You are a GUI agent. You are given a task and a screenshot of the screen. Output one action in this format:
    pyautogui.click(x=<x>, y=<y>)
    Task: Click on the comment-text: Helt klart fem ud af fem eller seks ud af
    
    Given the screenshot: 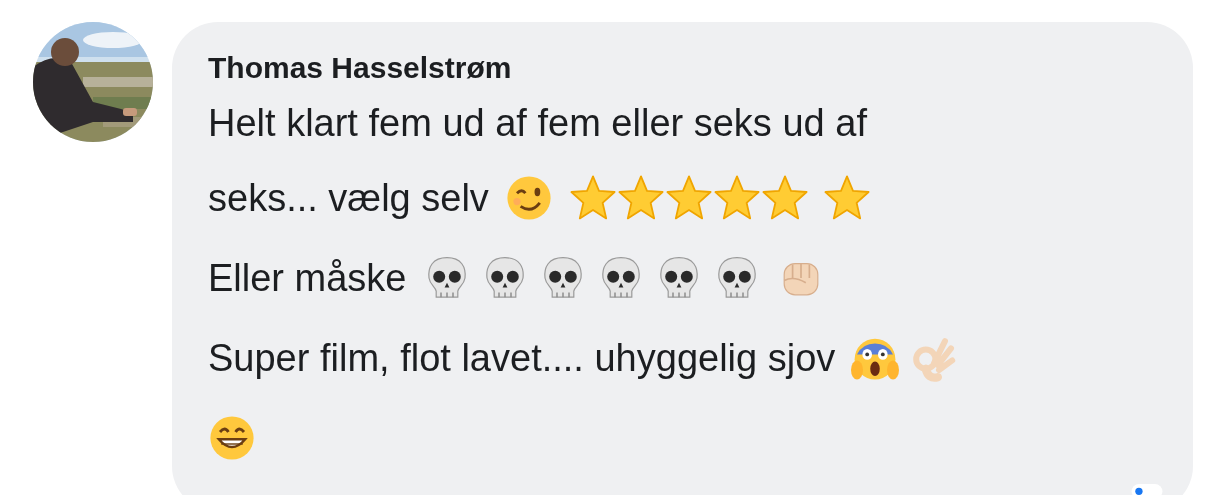 What is the action you would take?
    pyautogui.click(x=537, y=123)
    